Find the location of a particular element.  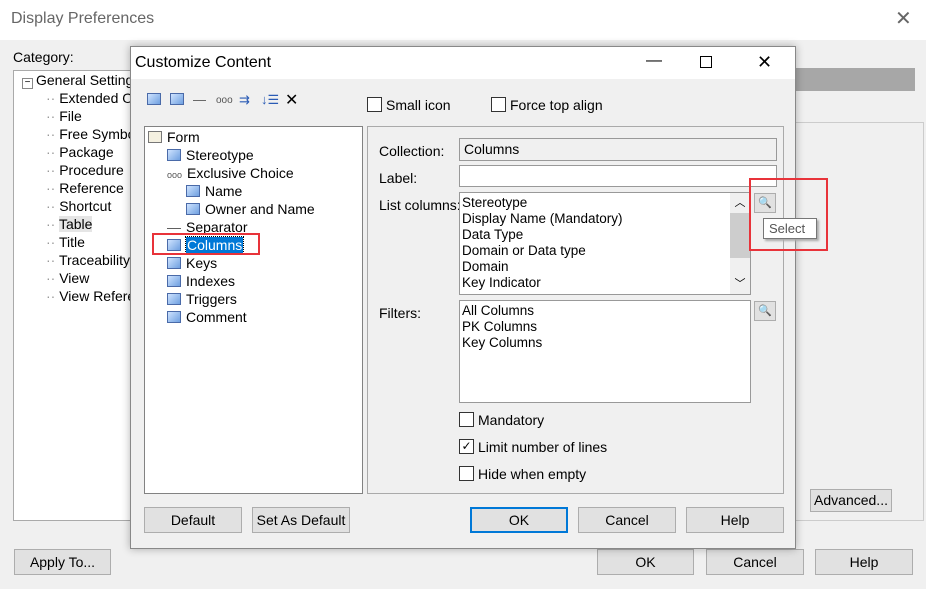

add-attribute-icon is located at coordinates (156, 99).